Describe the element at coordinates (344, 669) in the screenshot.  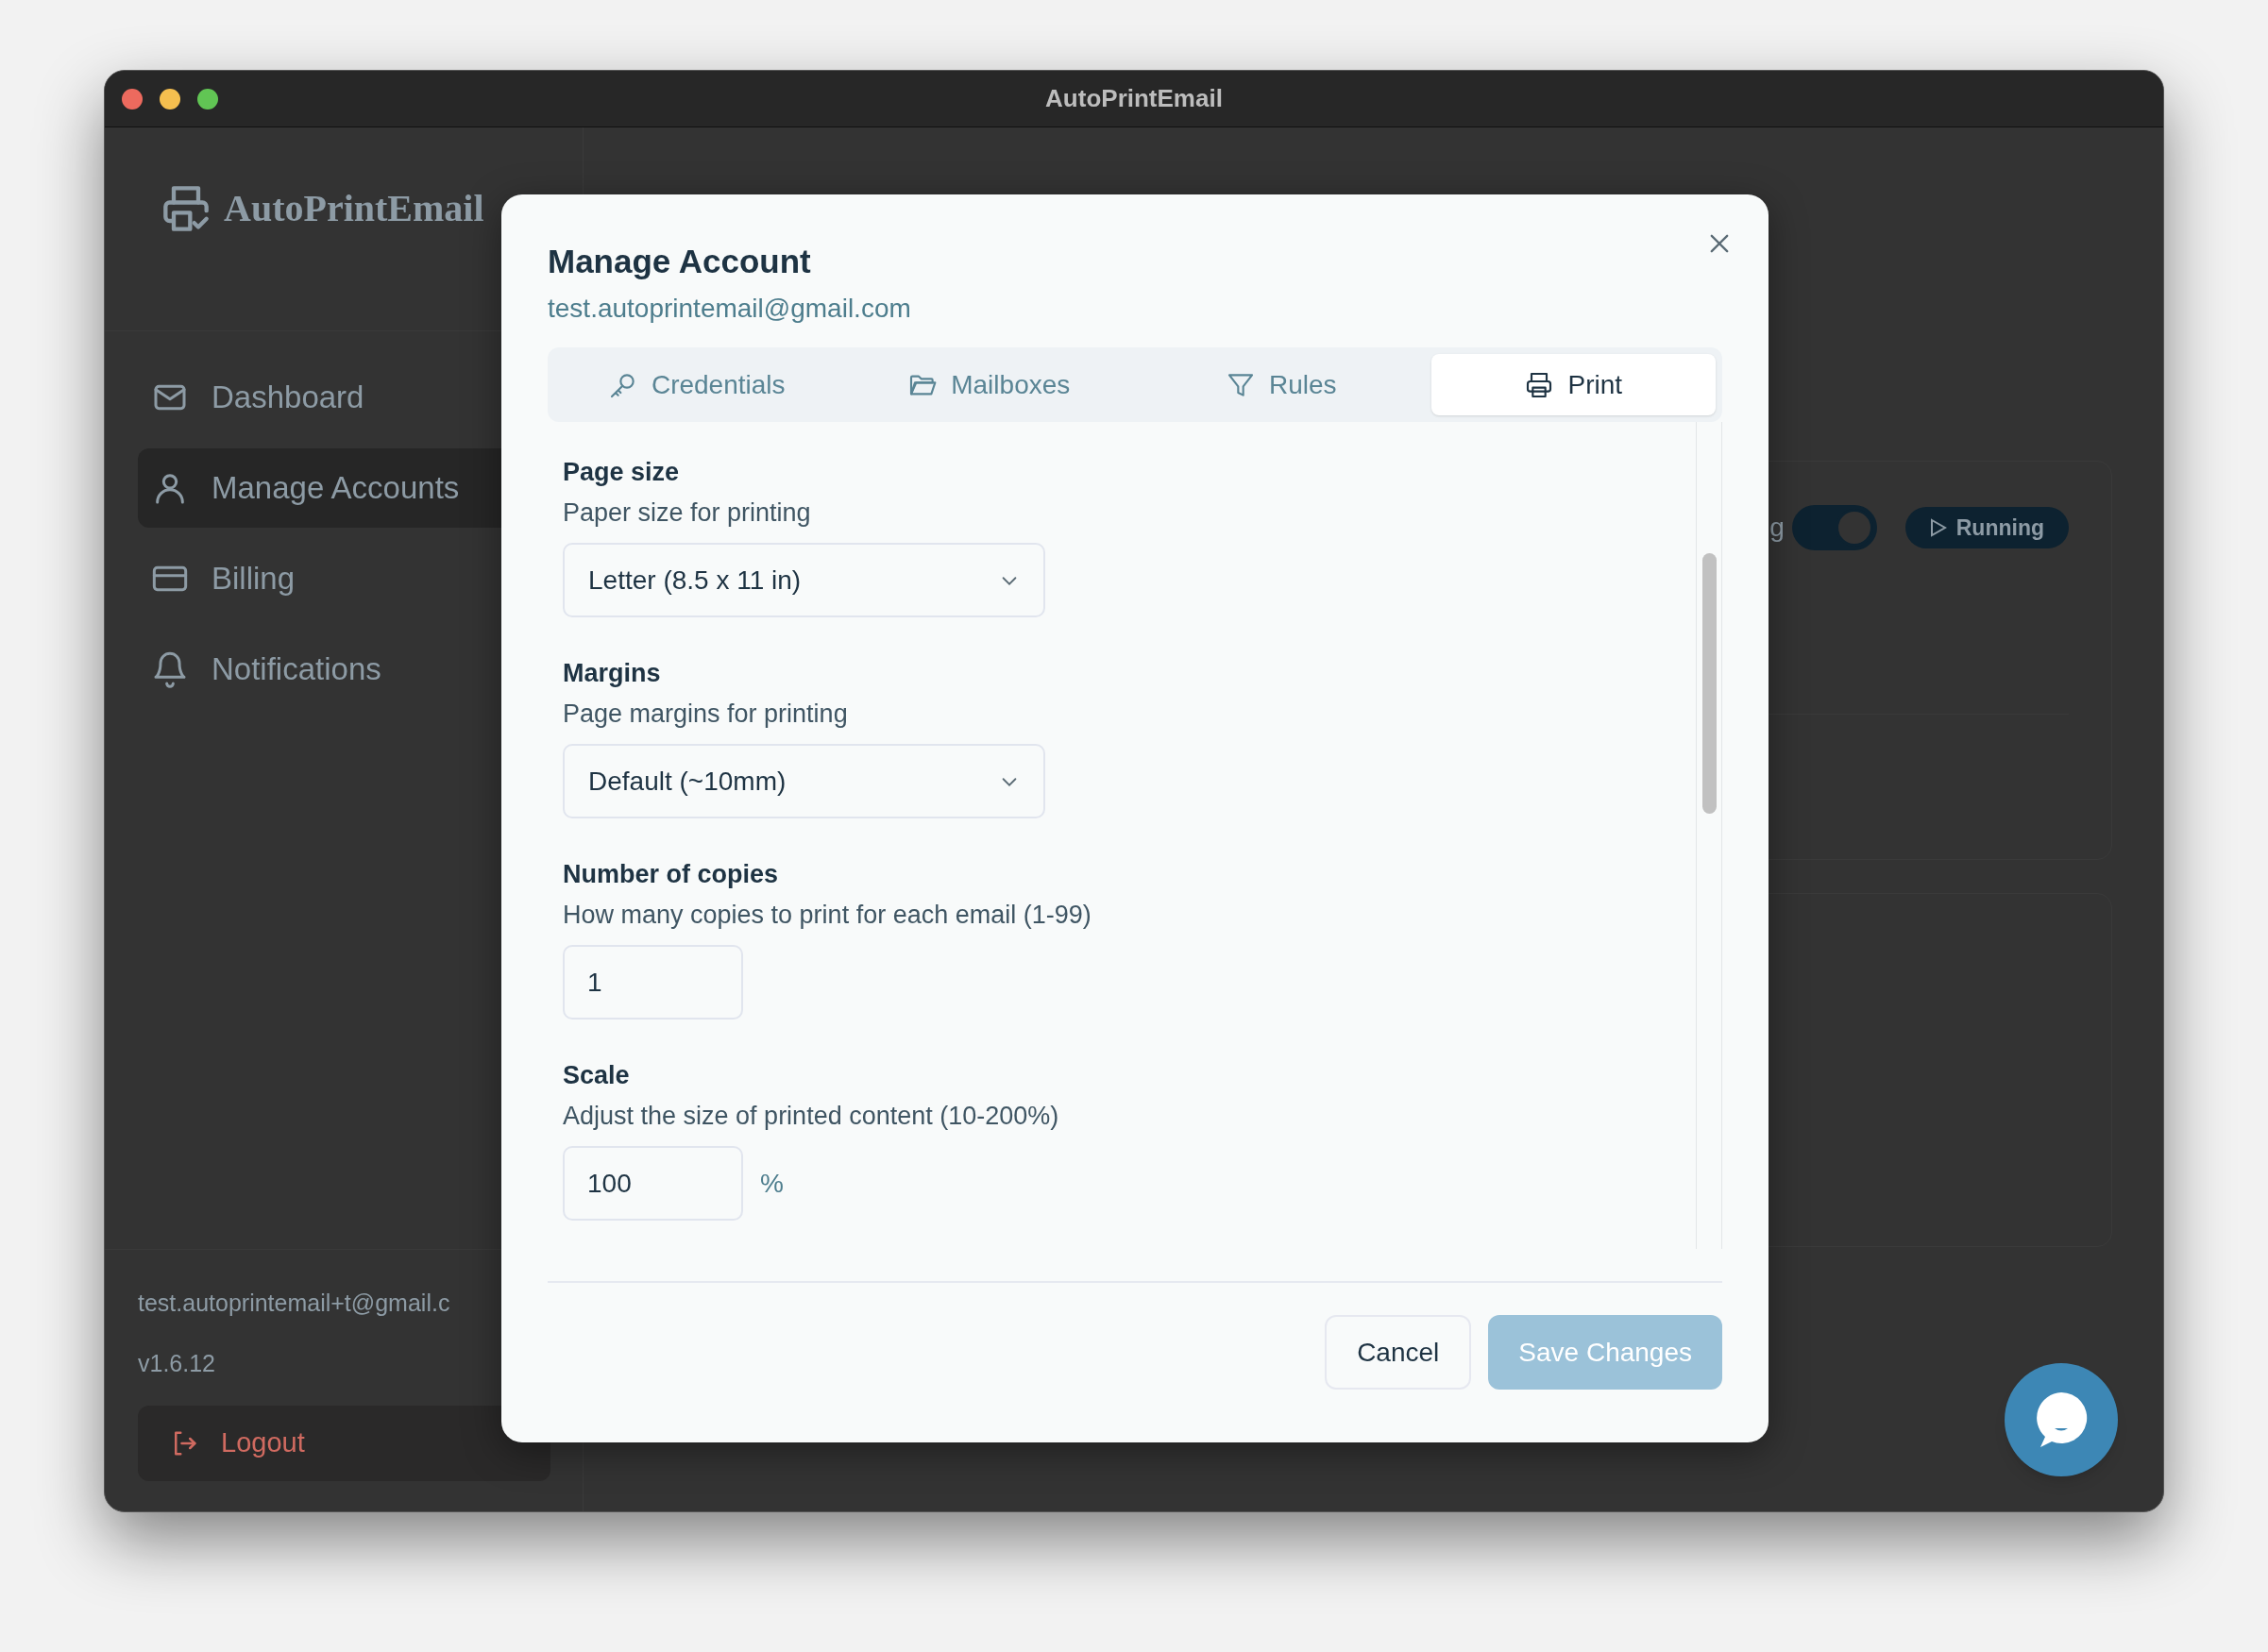
I see `nav-item: Notifications` at that location.